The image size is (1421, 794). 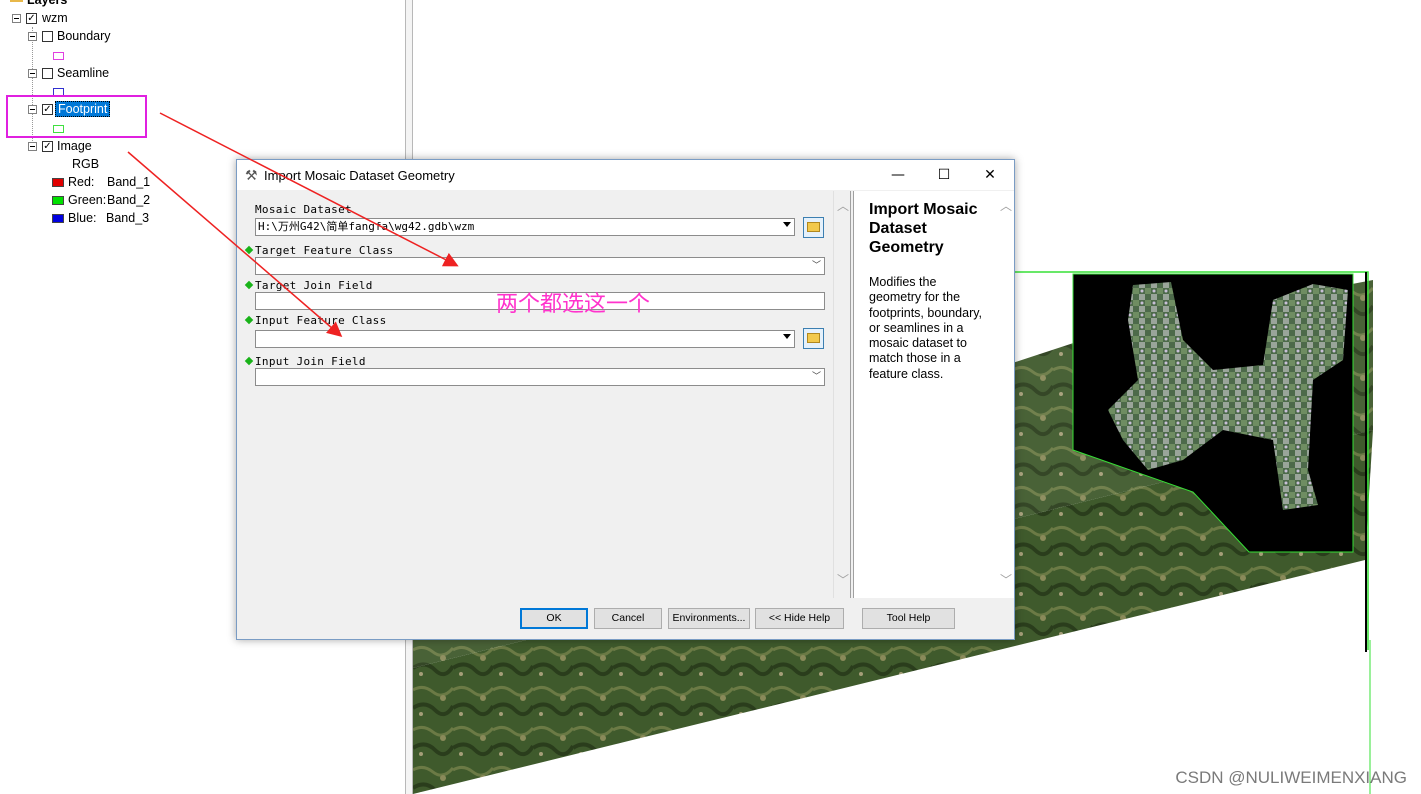 What do you see at coordinates (81, 182) in the screenshot?
I see `red-channel-label: Red:` at bounding box center [81, 182].